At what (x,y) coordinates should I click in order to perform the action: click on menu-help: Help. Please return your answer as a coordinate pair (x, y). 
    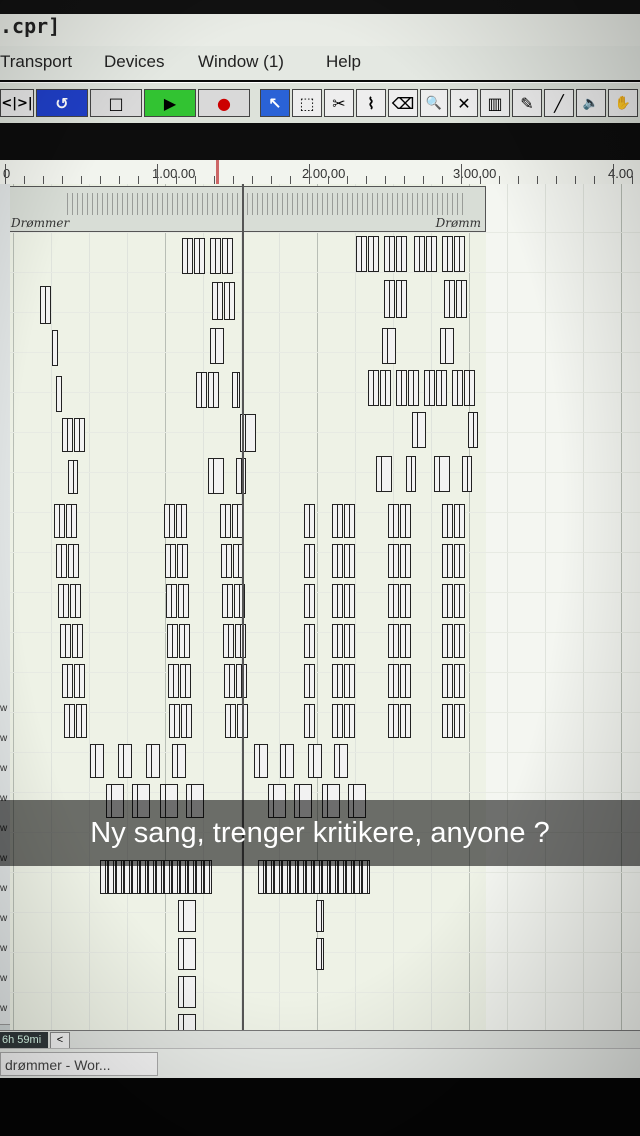
    Looking at the image, I should click on (343, 62).